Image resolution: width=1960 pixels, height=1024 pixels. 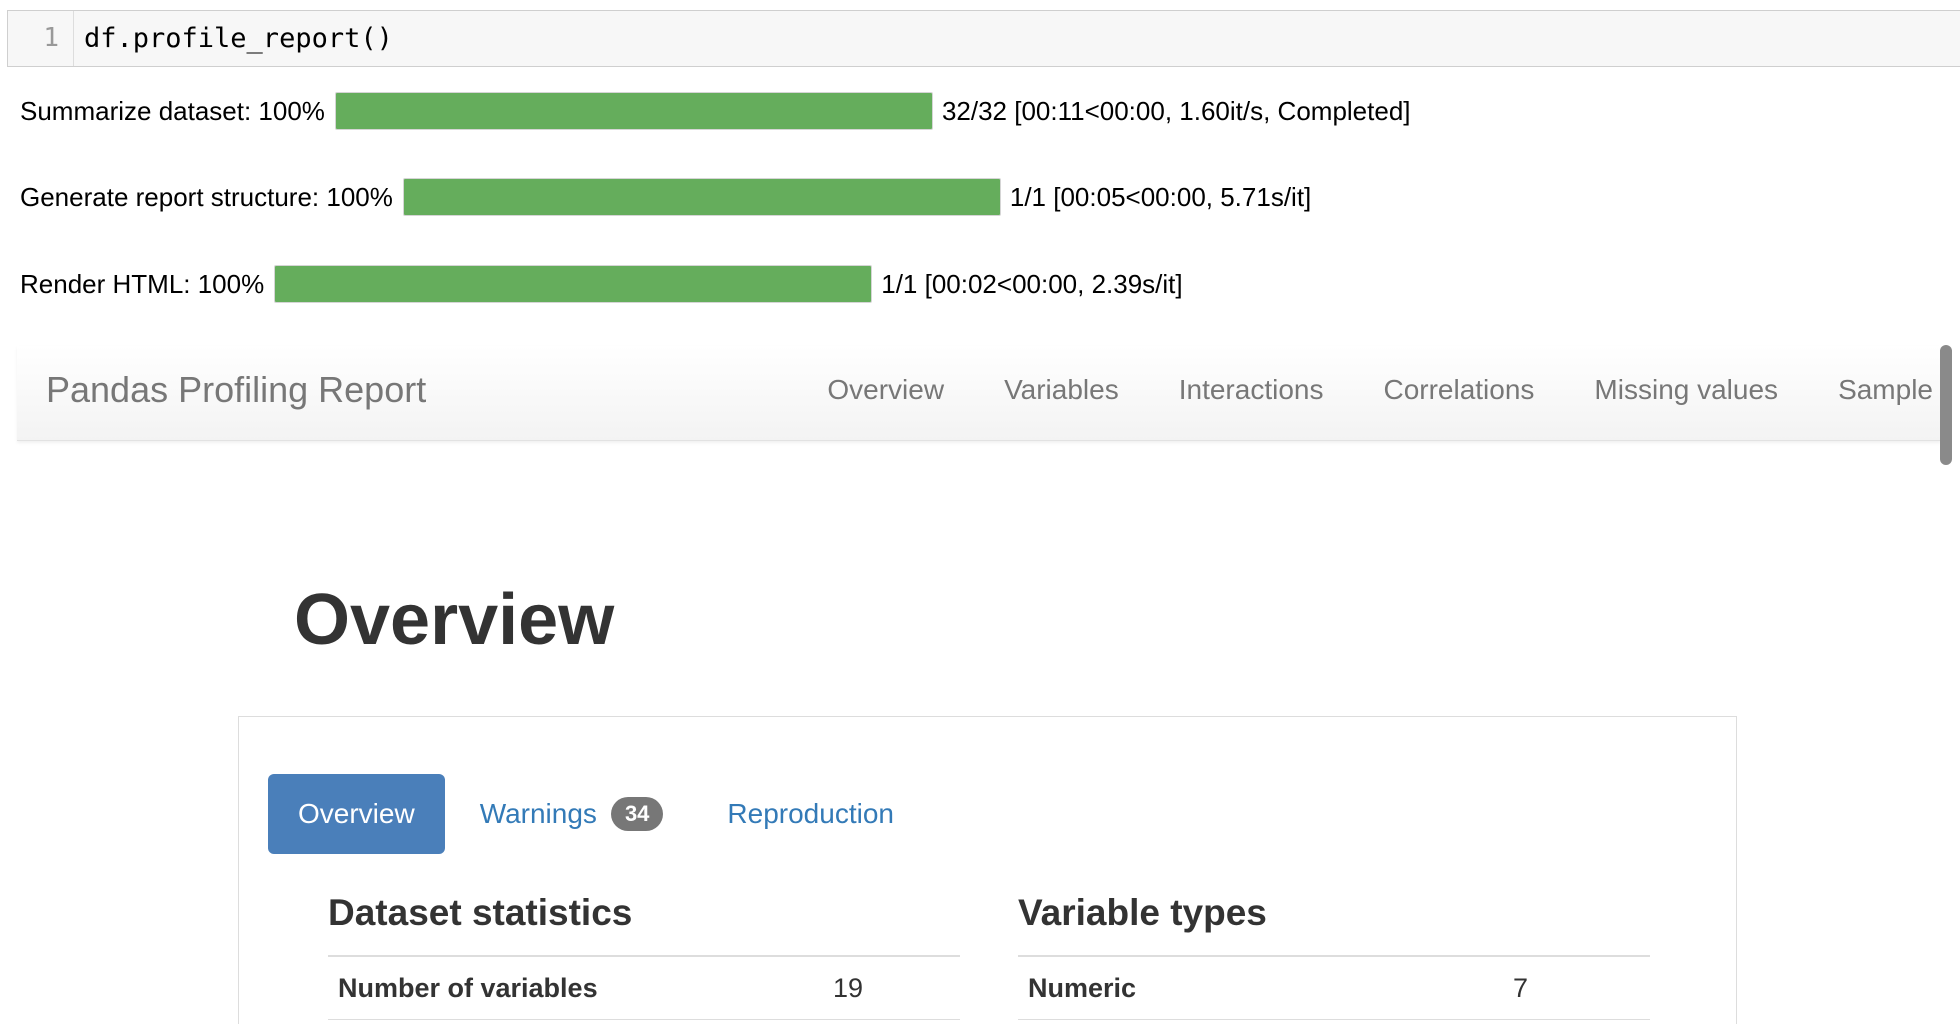 I want to click on nav-interactions: Interactions, so click(x=1251, y=390).